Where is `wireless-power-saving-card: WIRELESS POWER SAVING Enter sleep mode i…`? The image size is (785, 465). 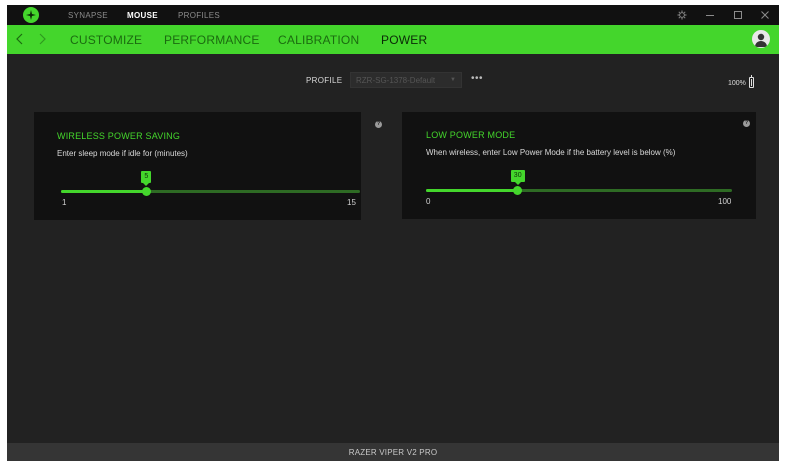 wireless-power-saving-card: WIRELESS POWER SAVING Enter sleep mode i… is located at coordinates (208, 166).